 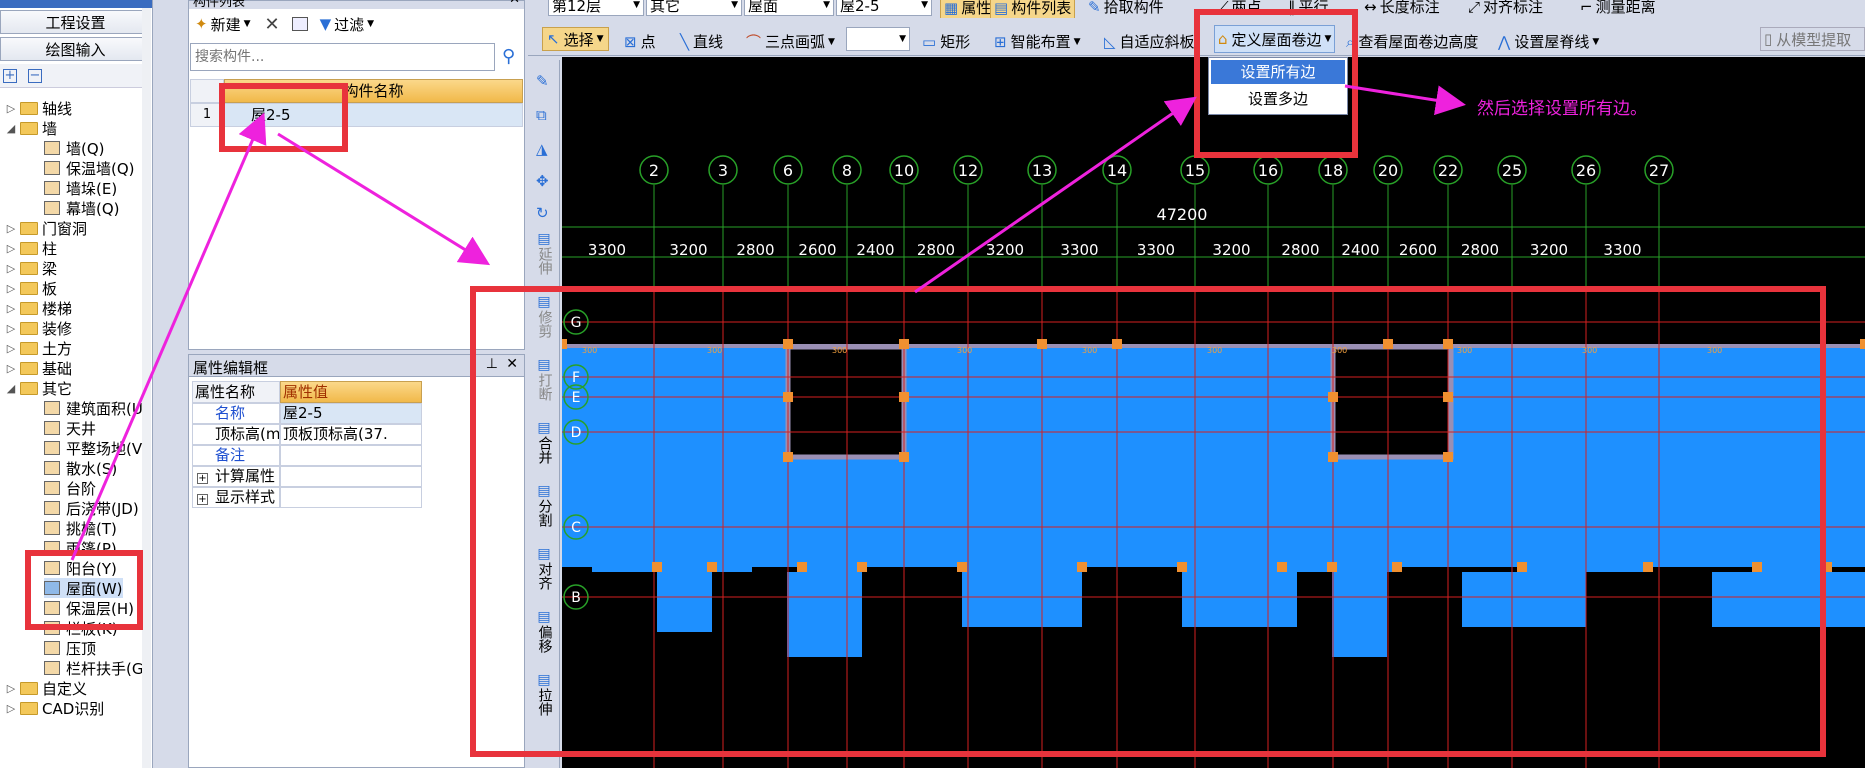 What do you see at coordinates (1548, 41) in the screenshot?
I see `set-ridge-line-button: ⋀ 设置屋脊线 ▼` at bounding box center [1548, 41].